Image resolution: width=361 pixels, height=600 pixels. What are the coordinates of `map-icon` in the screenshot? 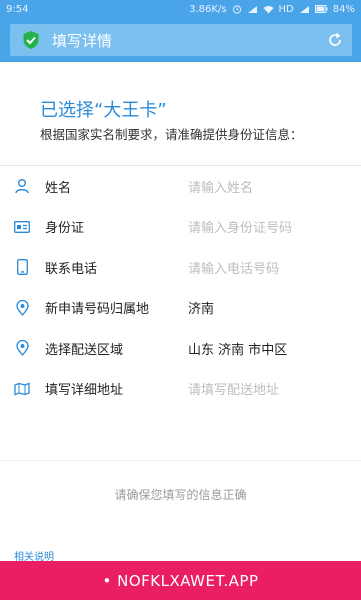 It's located at (22, 389).